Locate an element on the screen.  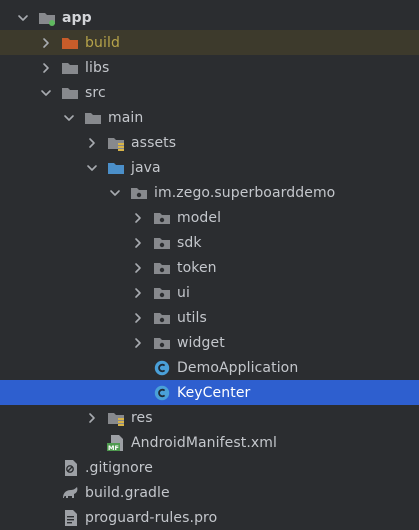
tree-item-label: AndroidManifest.xml is located at coordinates (204, 442).